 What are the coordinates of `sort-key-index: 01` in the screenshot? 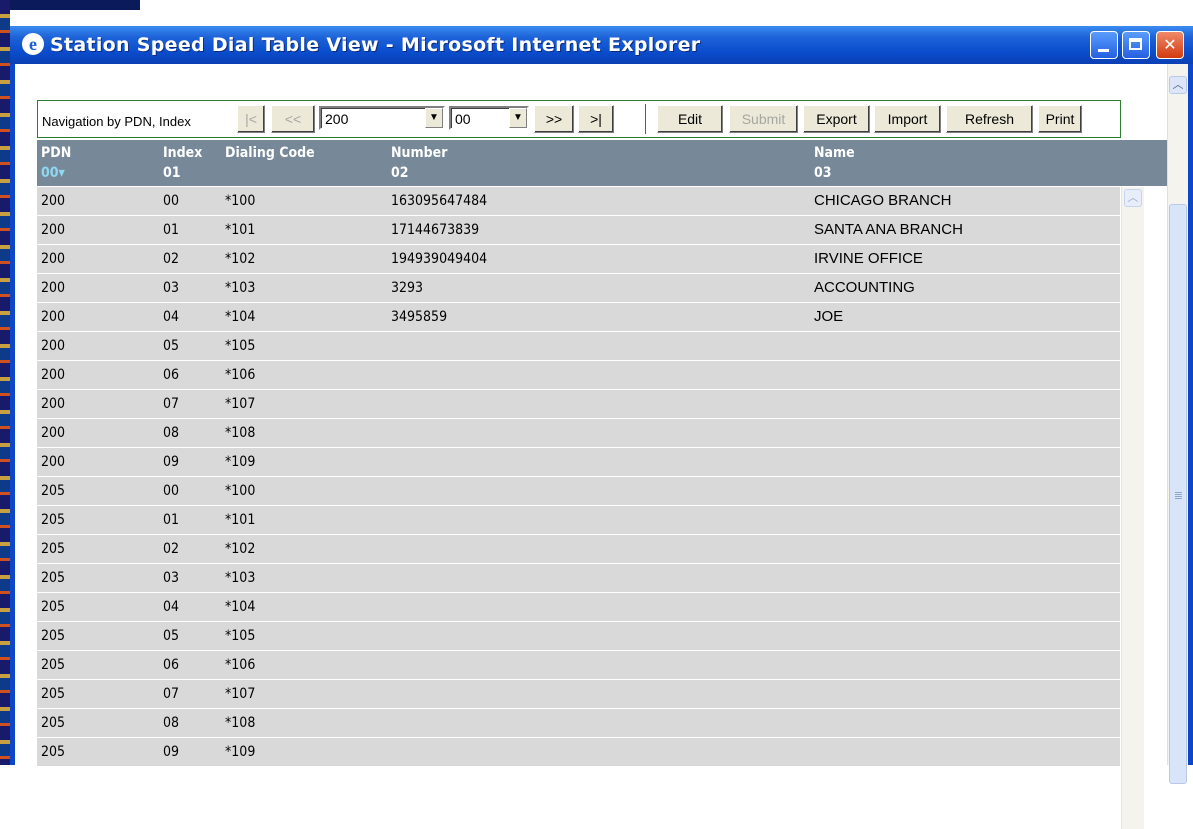 It's located at (172, 173).